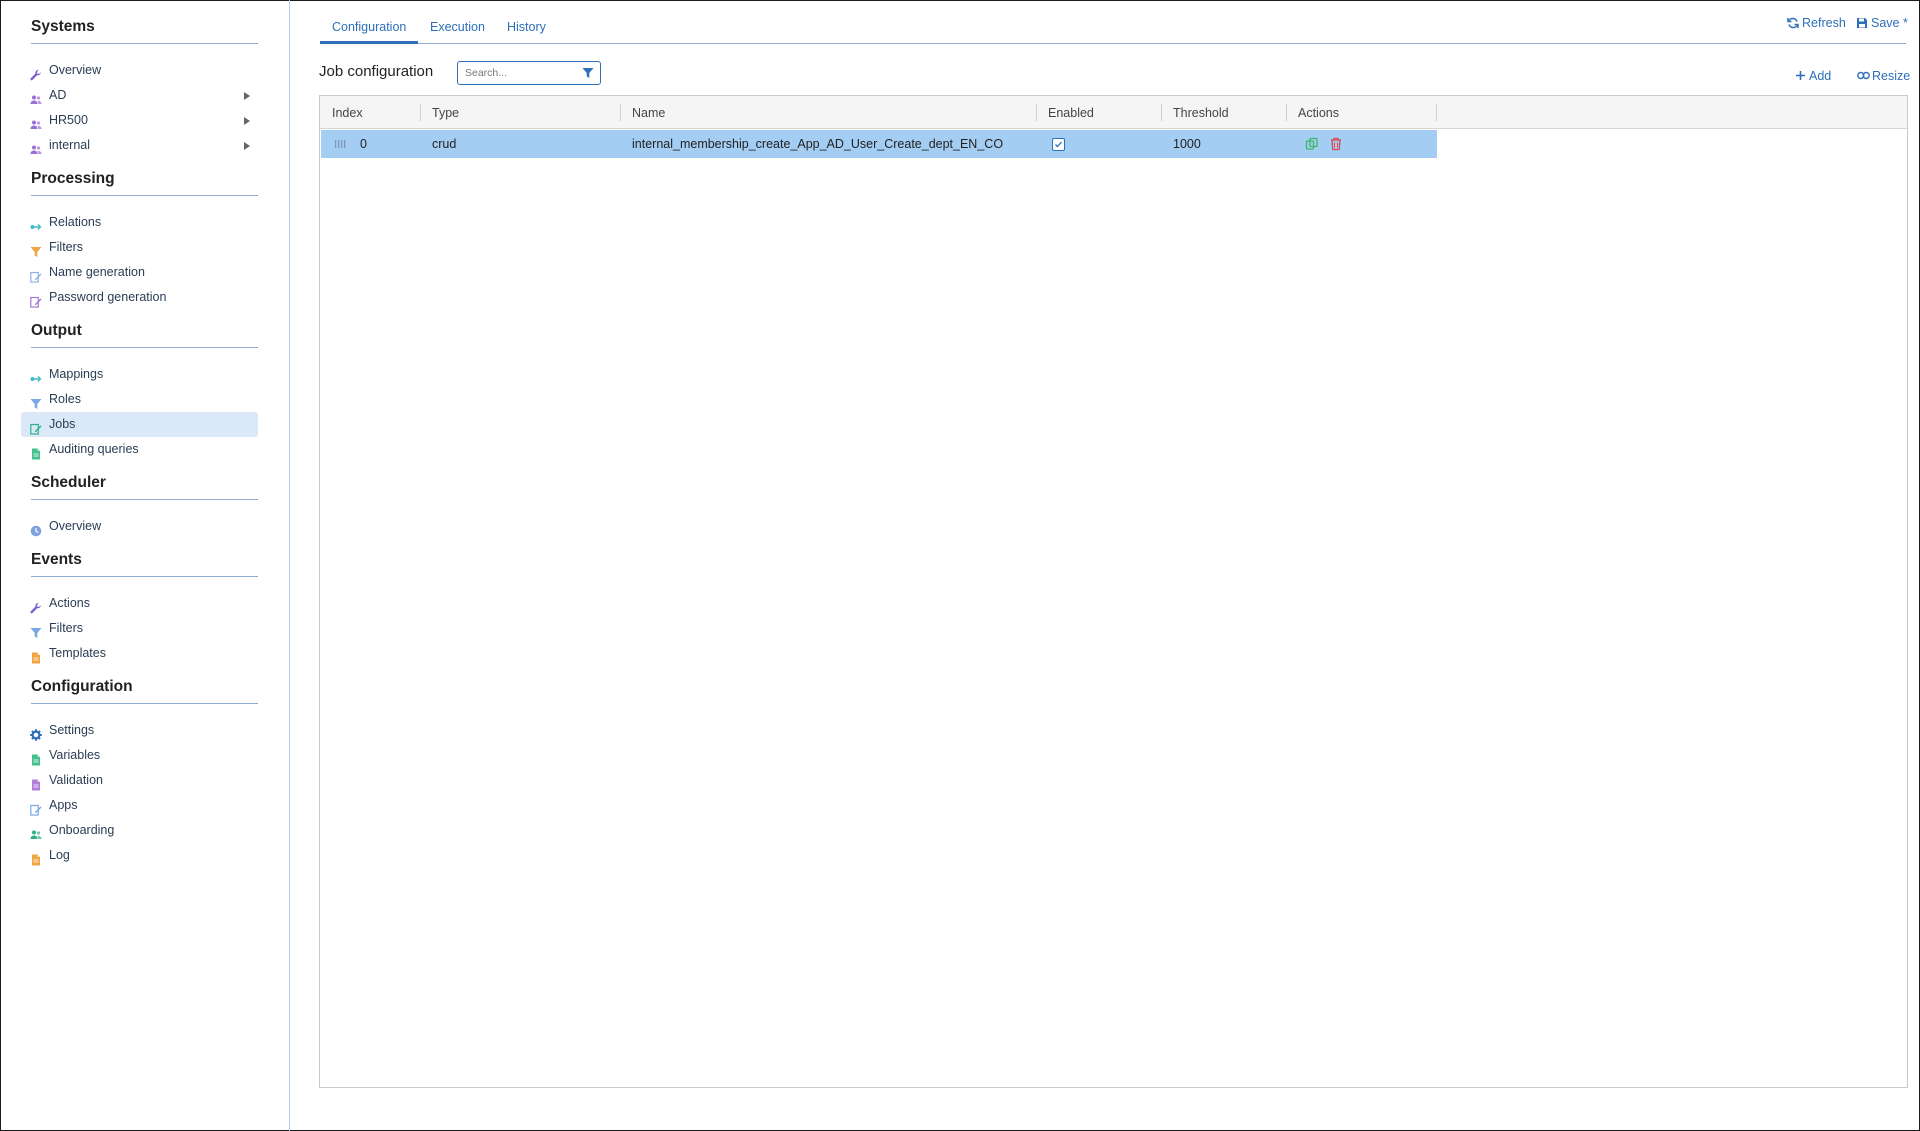 The width and height of the screenshot is (1920, 1131). I want to click on sidebar-item-label: Validation, so click(76, 780).